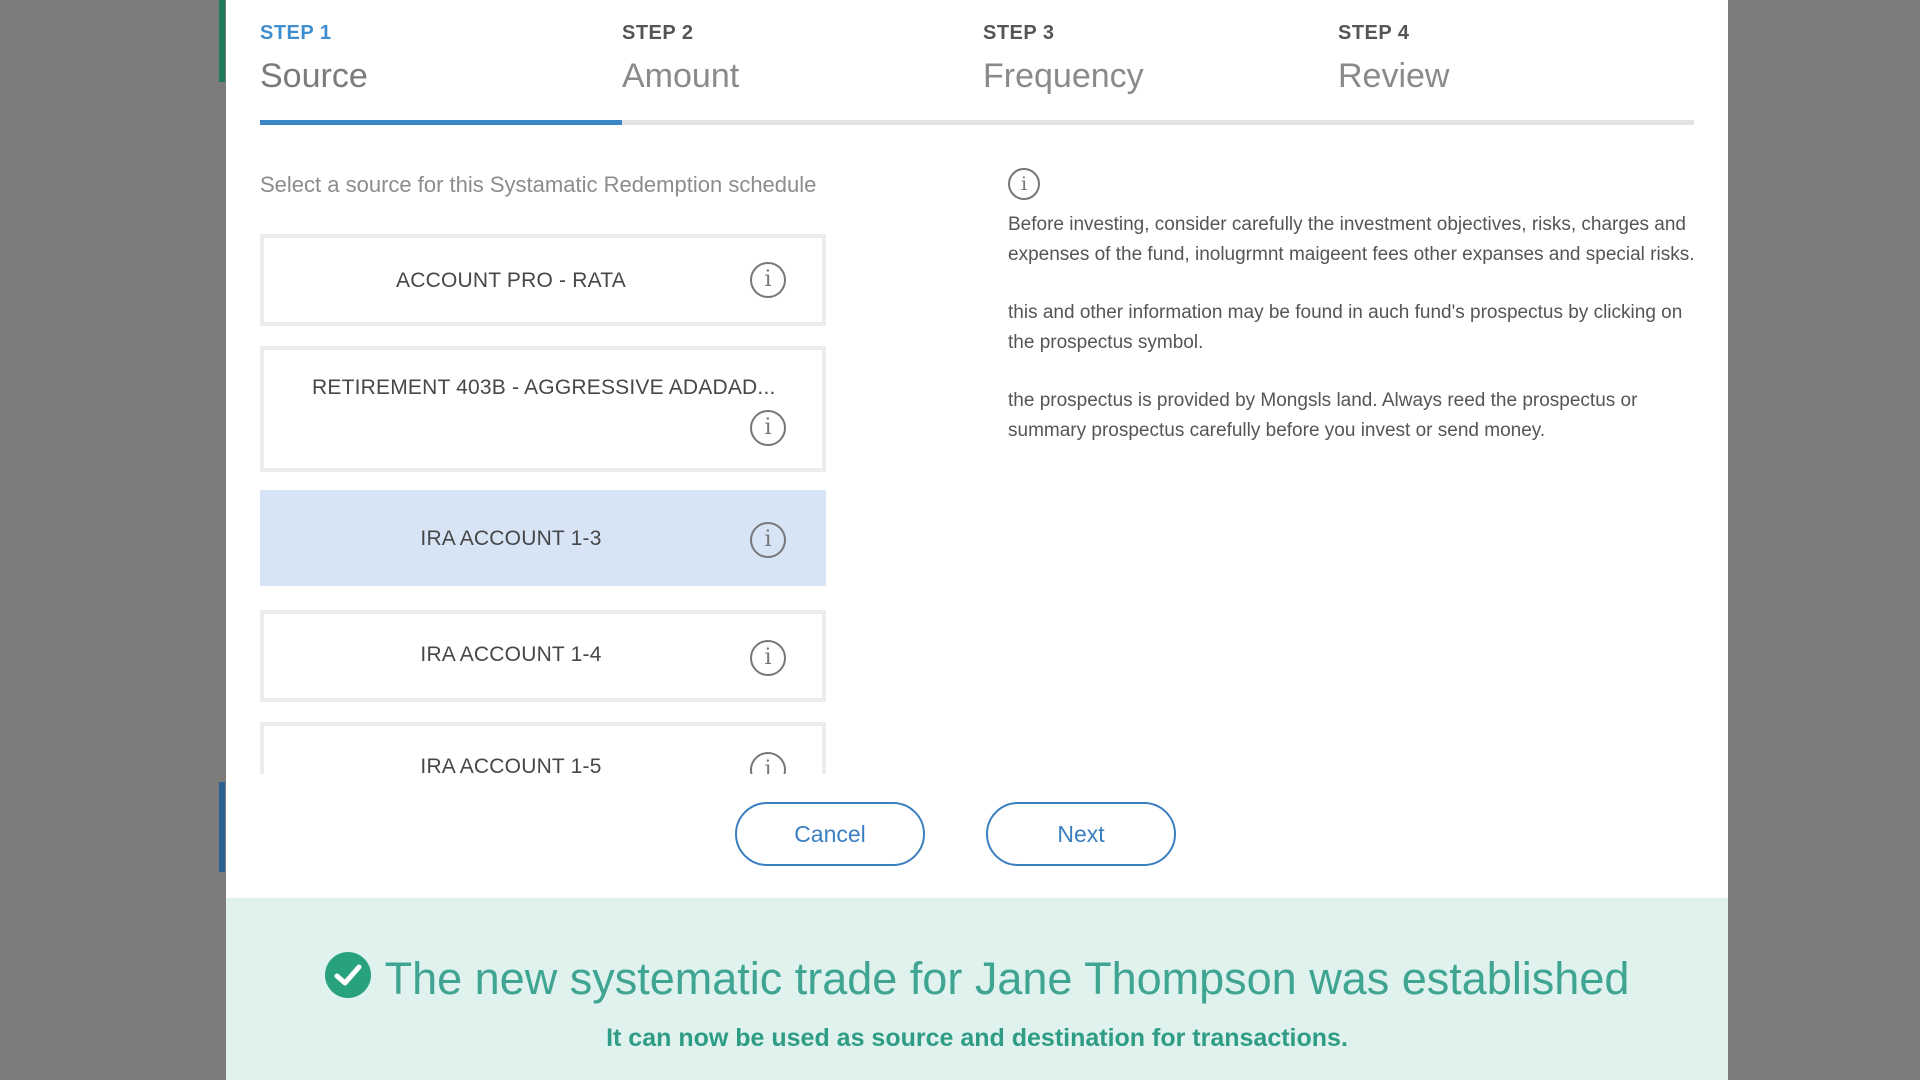 This screenshot has height=1080, width=1920. Describe the element at coordinates (681, 76) in the screenshot. I see `step-title: Amount` at that location.